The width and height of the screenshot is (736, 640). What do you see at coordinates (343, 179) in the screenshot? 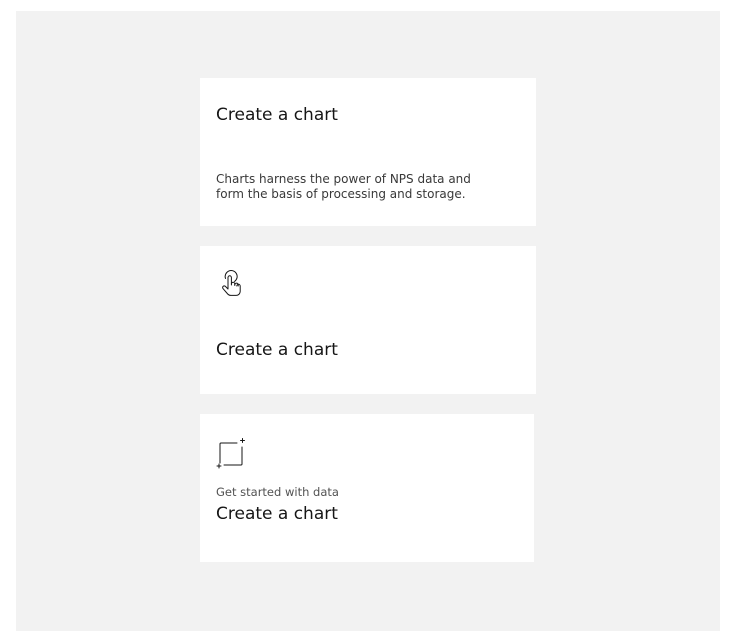
I see `tile-description-line: Charts harness the power of NPS data and` at bounding box center [343, 179].